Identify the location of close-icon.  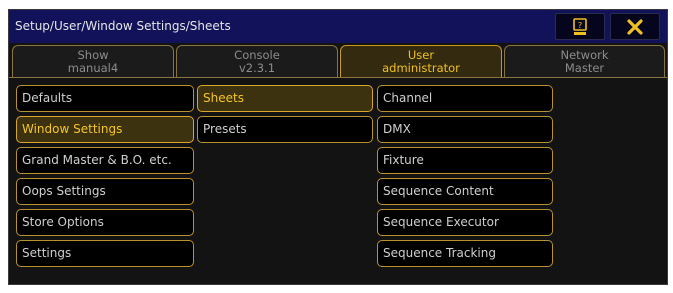
(635, 26).